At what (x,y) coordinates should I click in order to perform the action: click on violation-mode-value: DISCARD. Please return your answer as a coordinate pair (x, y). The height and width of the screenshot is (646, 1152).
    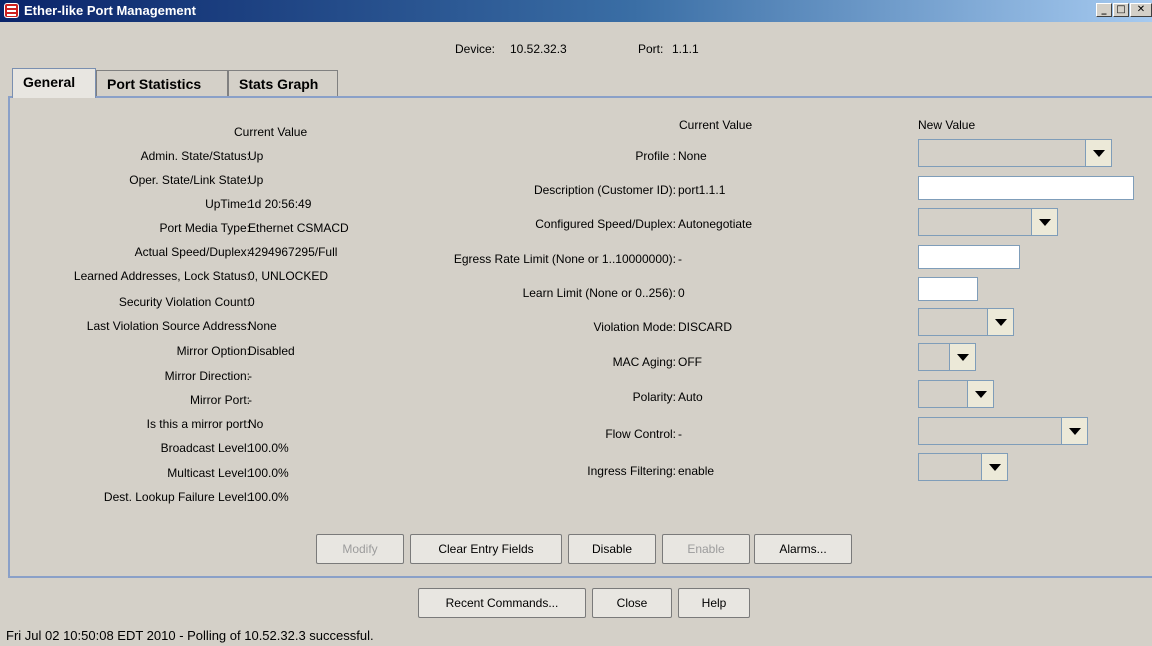
    Looking at the image, I should click on (705, 327).